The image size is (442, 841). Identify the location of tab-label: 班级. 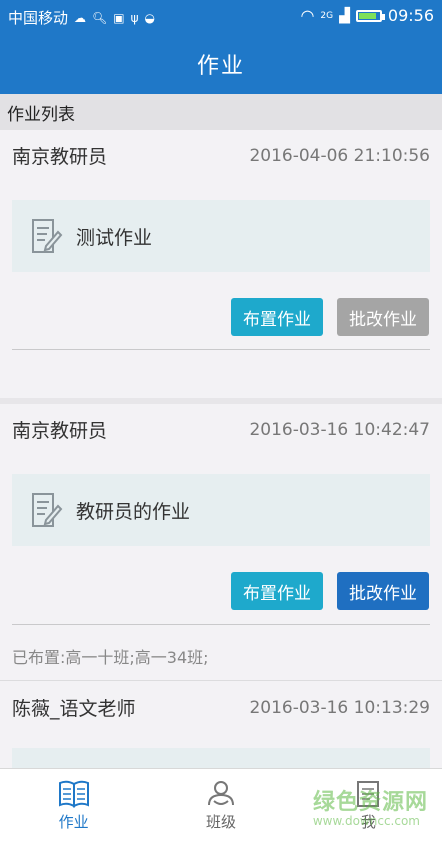
(220, 821).